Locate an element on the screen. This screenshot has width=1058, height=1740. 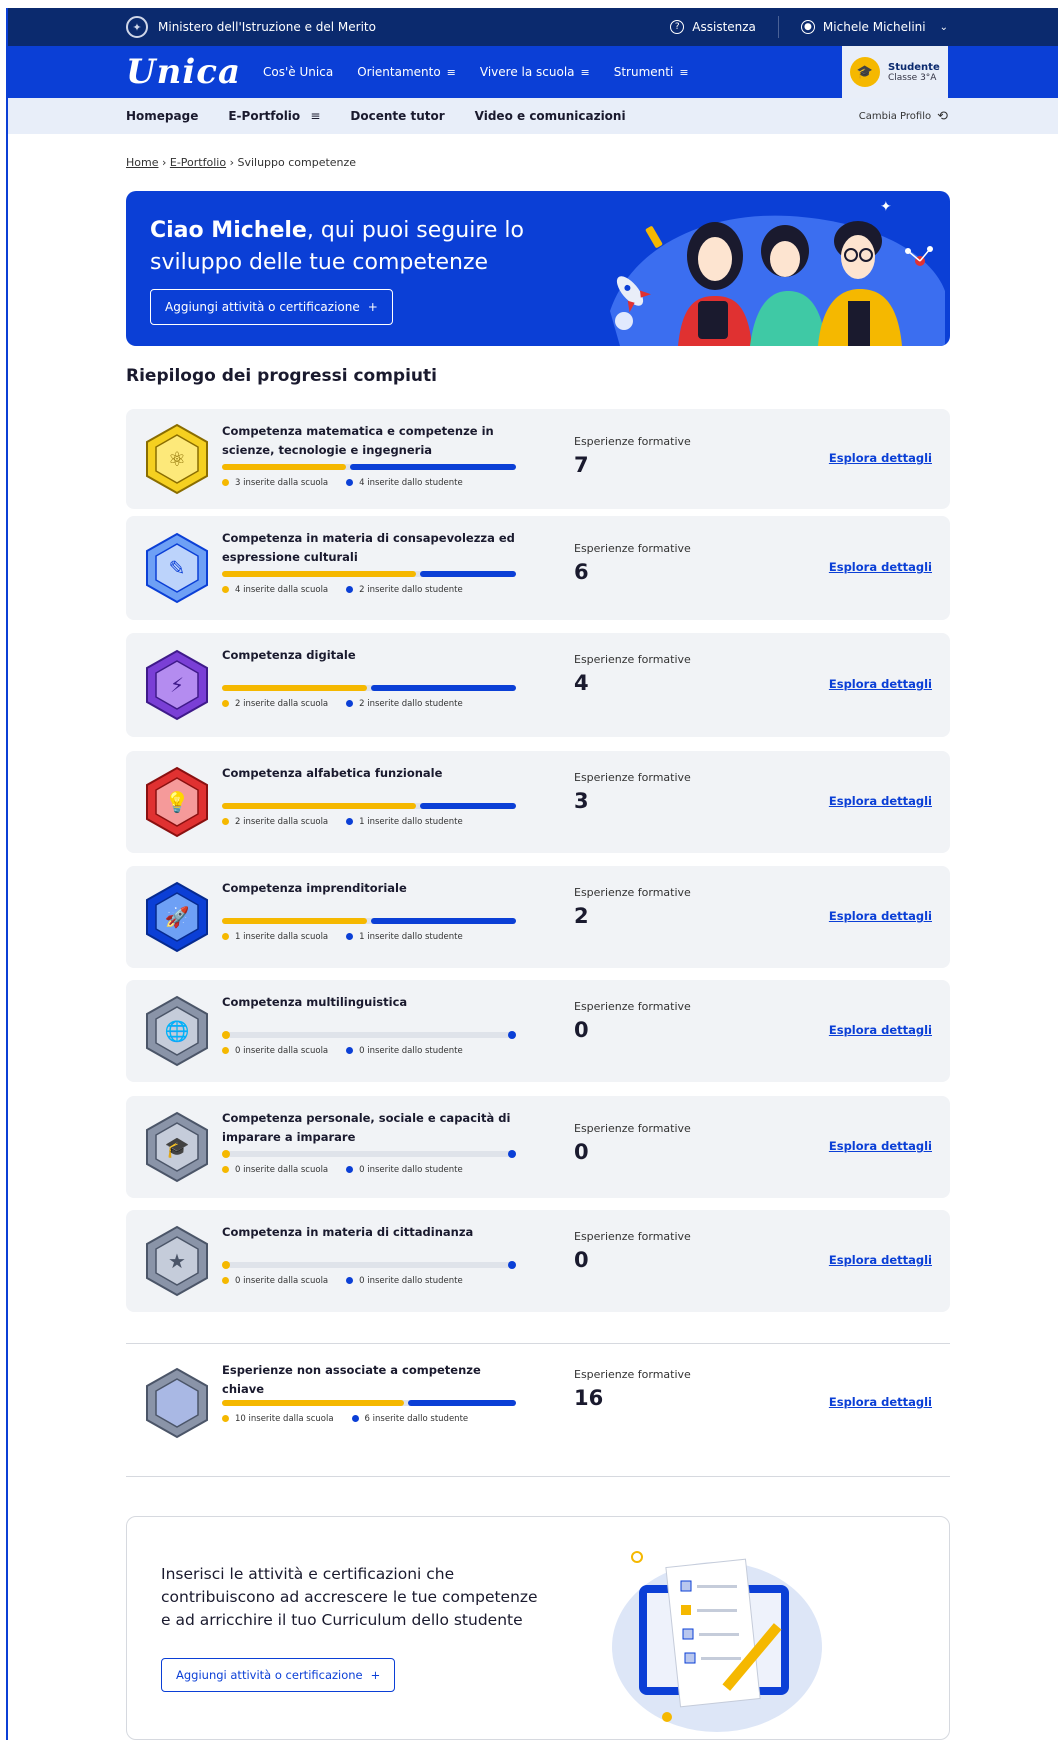
republic-emblem-icon: ✦ is located at coordinates (137, 27).